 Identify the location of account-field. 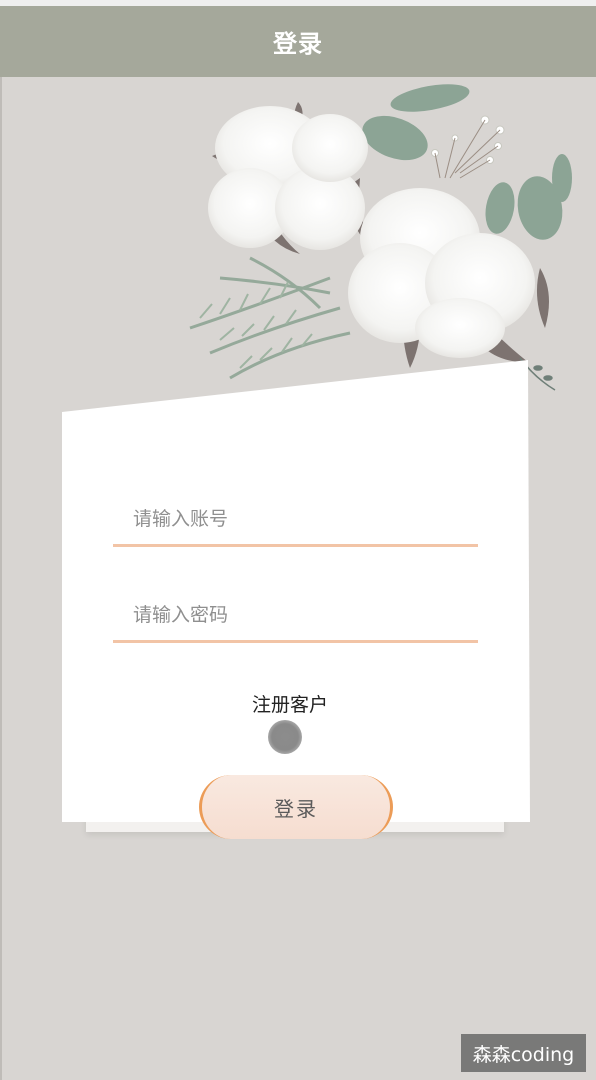
(295, 520).